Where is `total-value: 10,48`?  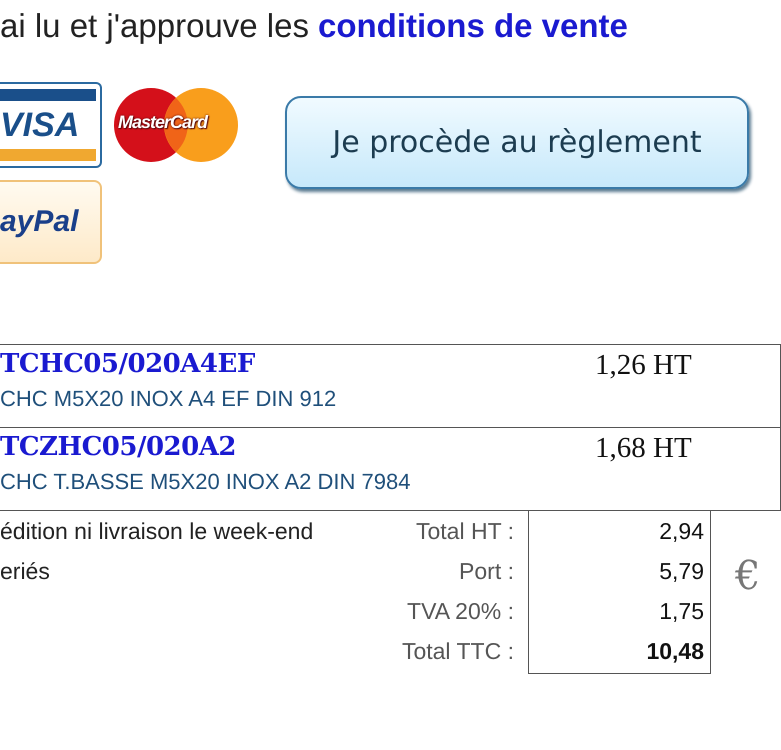 total-value: 10,48 is located at coordinates (675, 651).